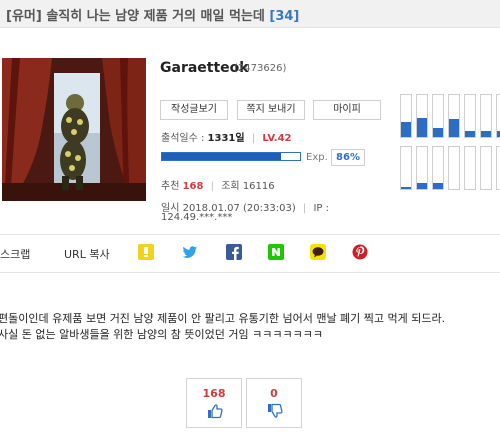  Describe the element at coordinates (275, 410) in the screenshot. I see `thumbs-down-icon` at that location.